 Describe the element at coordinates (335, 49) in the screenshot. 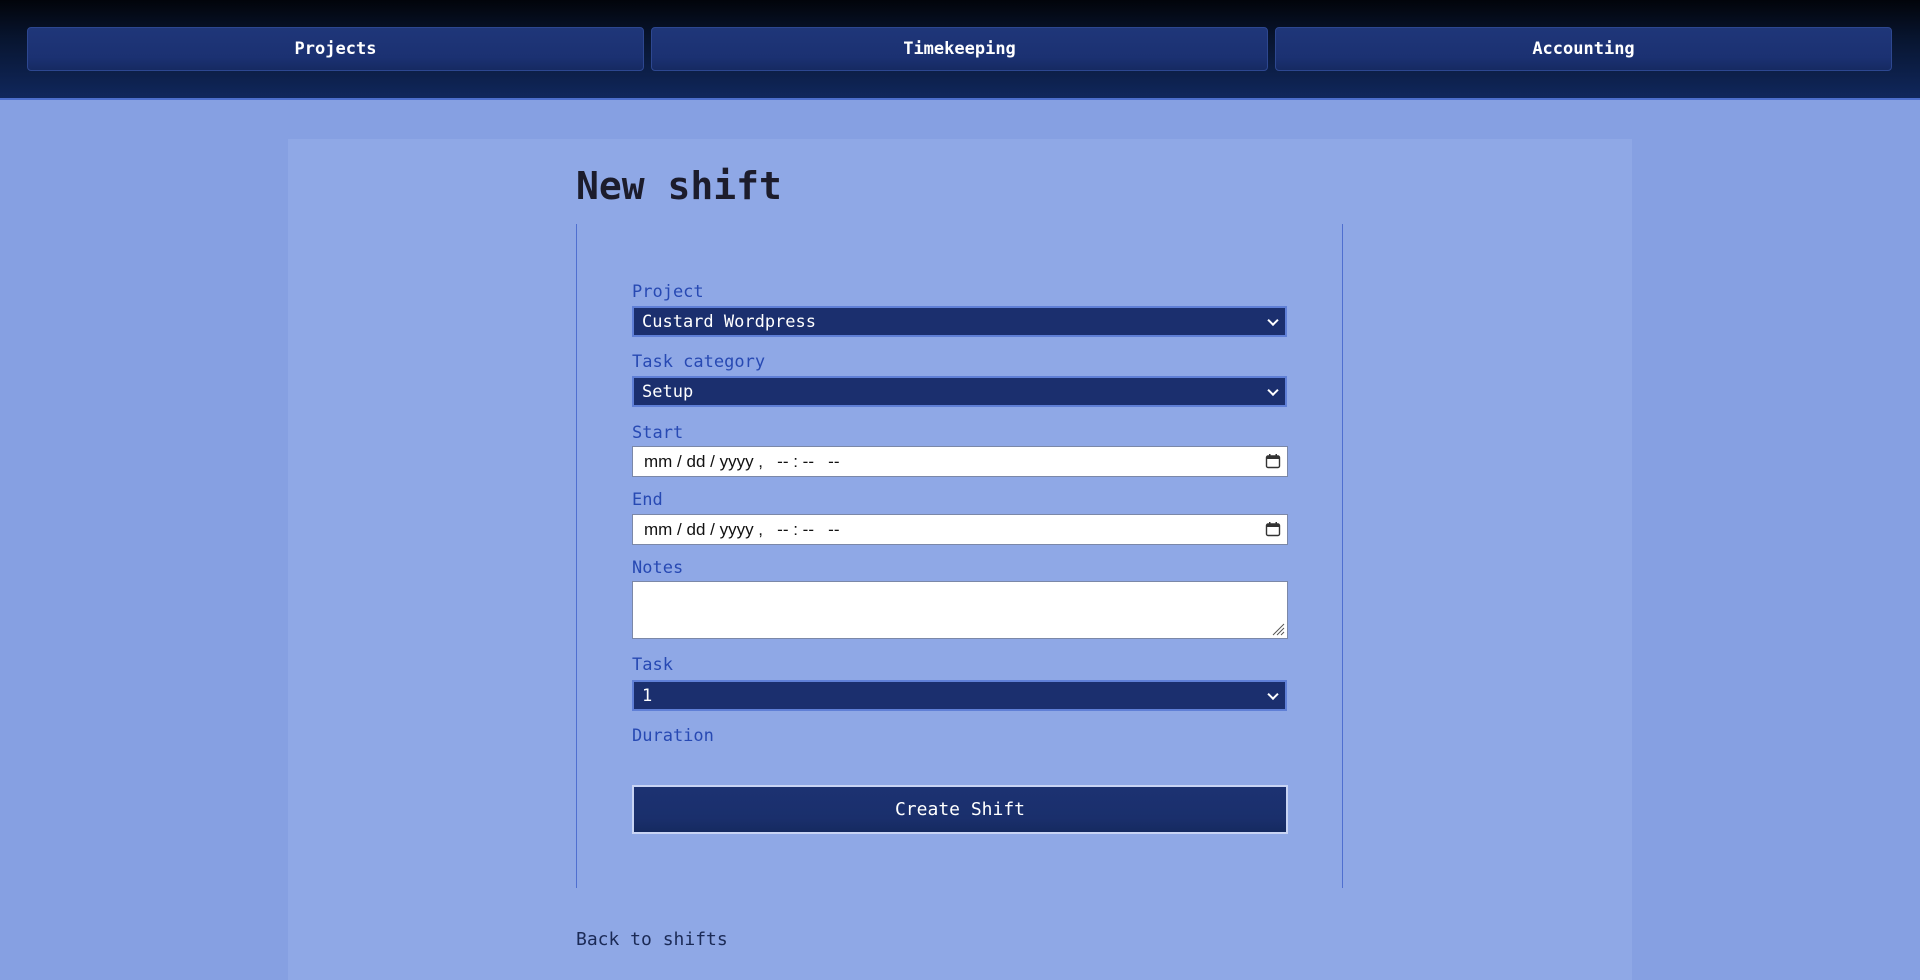

I see `nav-projects-button: Projects` at that location.